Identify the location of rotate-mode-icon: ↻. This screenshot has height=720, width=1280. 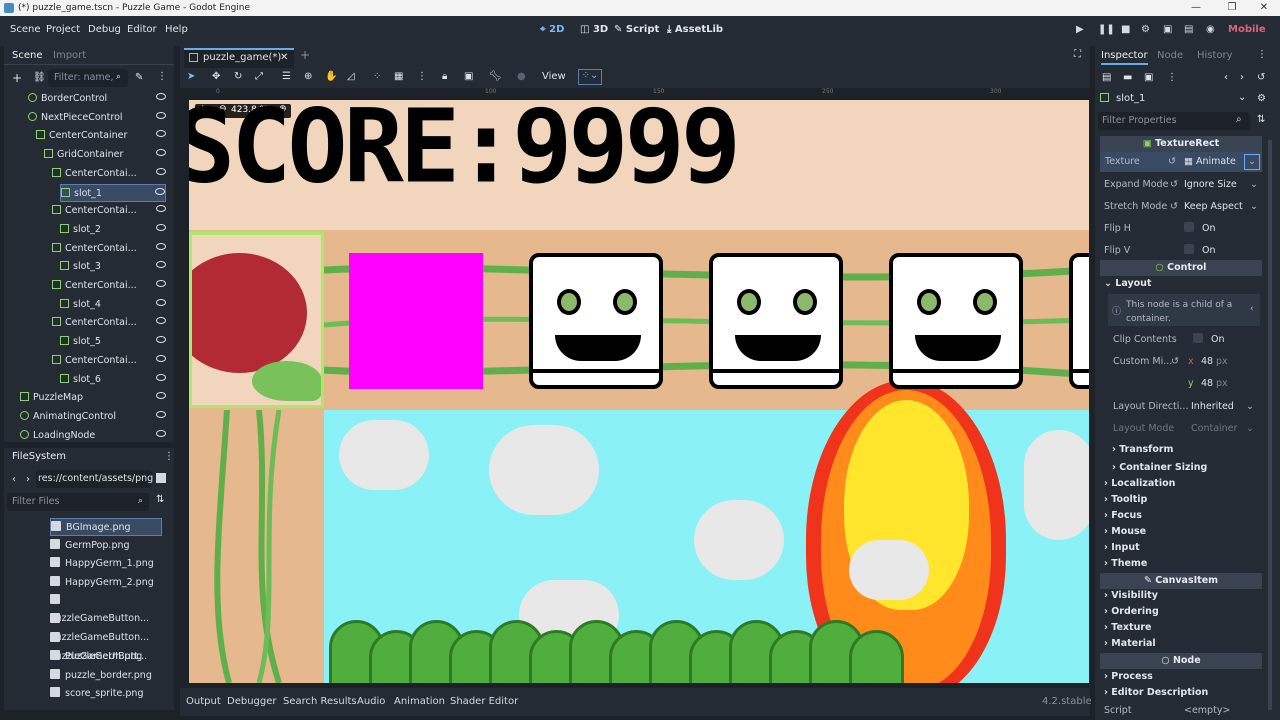
(238, 76).